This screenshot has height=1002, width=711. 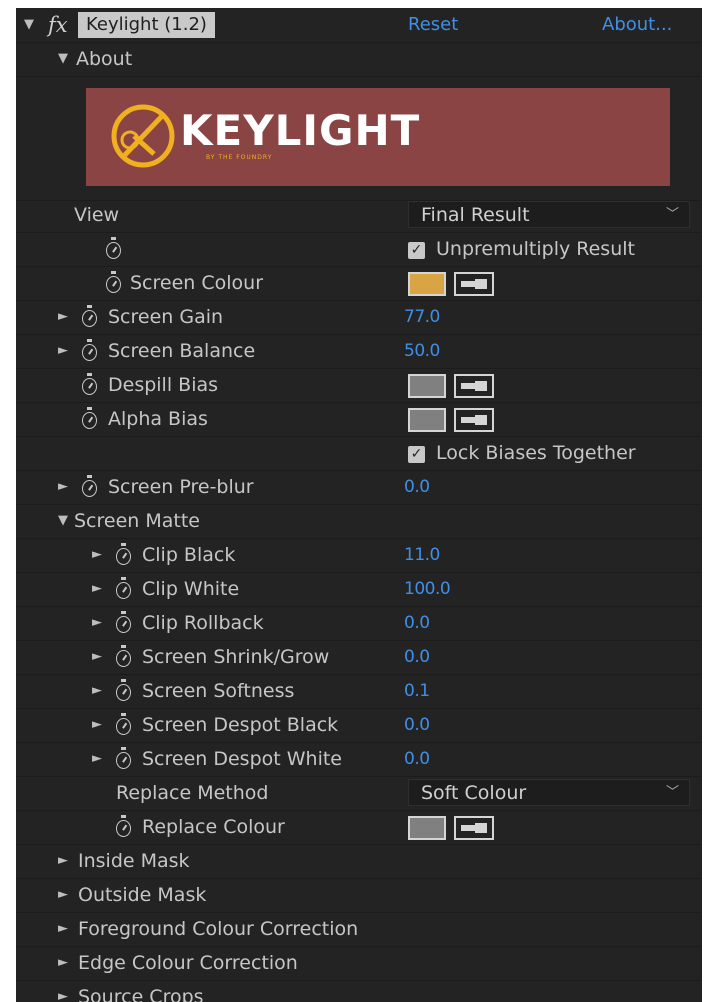 What do you see at coordinates (359, 759) in the screenshot?
I see `screen-despot-white-row: ► Screen Despot White 0.0` at bounding box center [359, 759].